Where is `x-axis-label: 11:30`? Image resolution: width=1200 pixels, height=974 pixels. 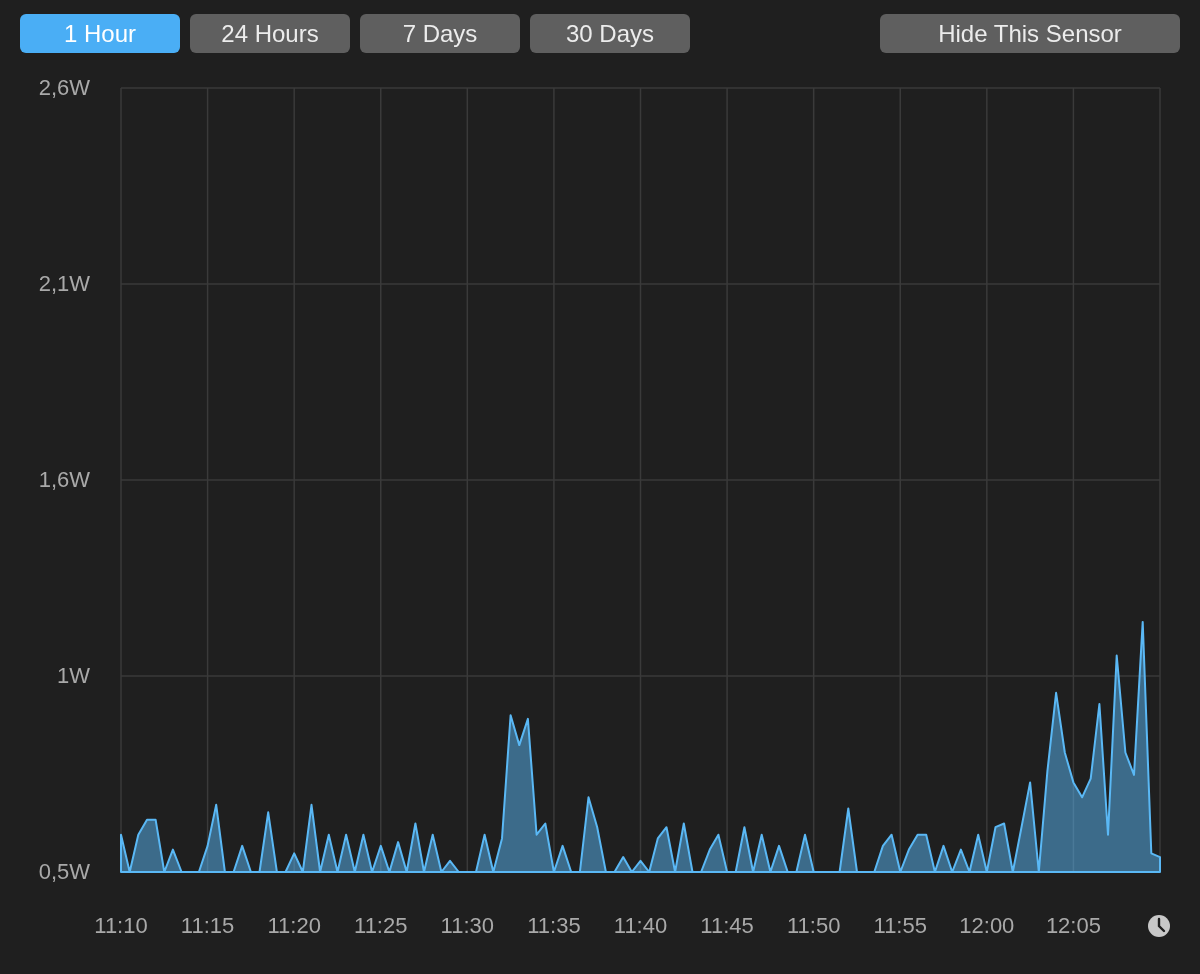
x-axis-label: 11:30 is located at coordinates (467, 925).